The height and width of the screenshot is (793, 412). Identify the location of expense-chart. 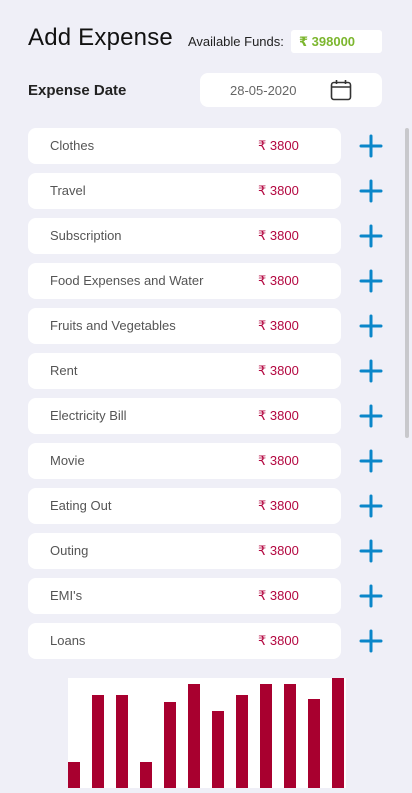
(207, 733).